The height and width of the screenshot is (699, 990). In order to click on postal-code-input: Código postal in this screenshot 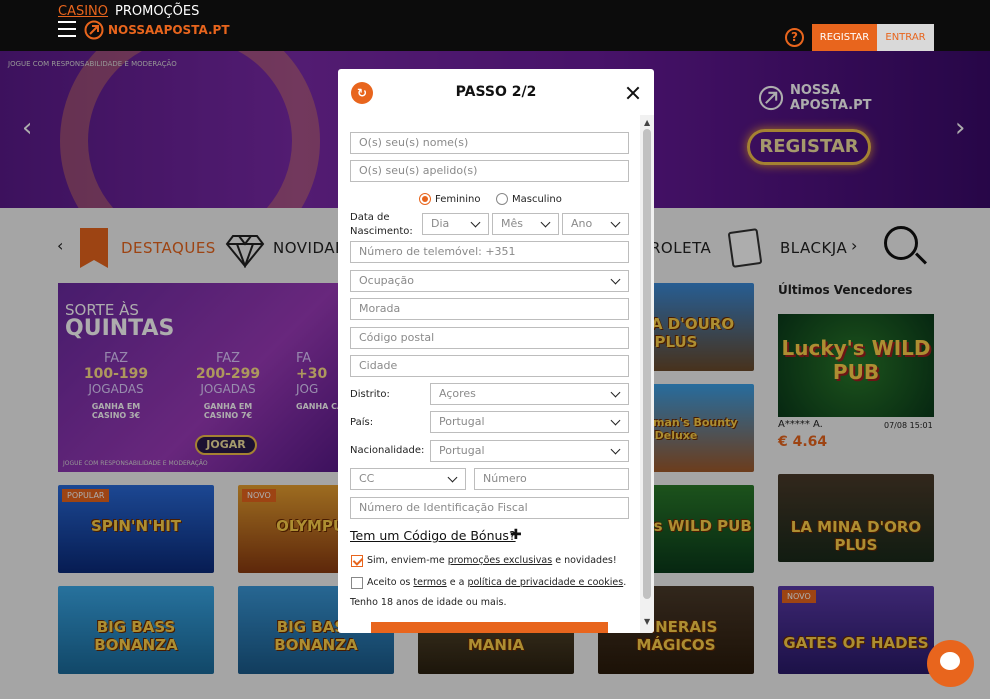, I will do `click(489, 338)`.